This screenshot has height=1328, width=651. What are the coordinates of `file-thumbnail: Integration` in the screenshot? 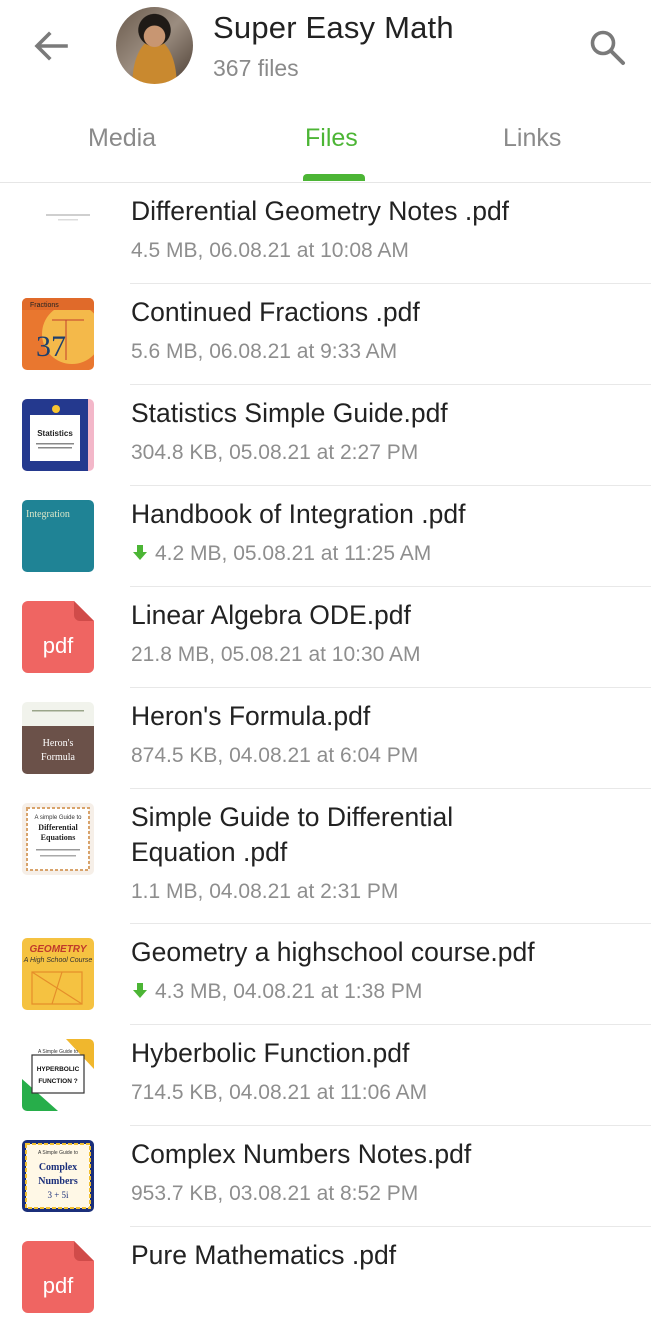 It's located at (58, 536).